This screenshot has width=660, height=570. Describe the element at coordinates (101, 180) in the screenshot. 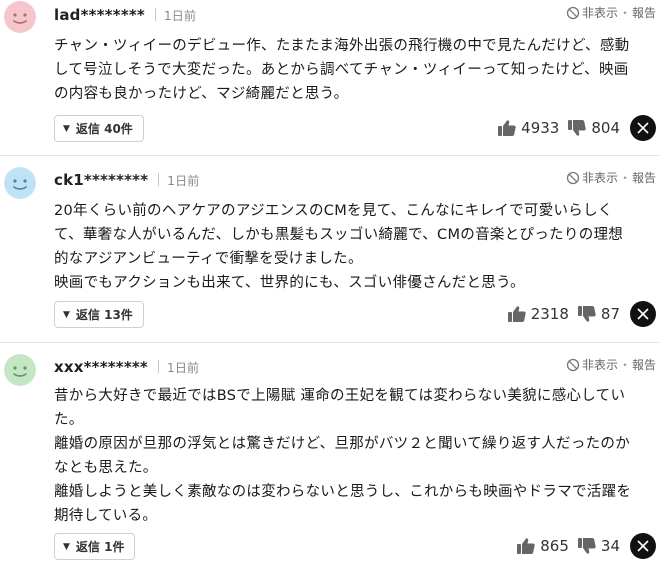

I see `username: ck1********` at that location.